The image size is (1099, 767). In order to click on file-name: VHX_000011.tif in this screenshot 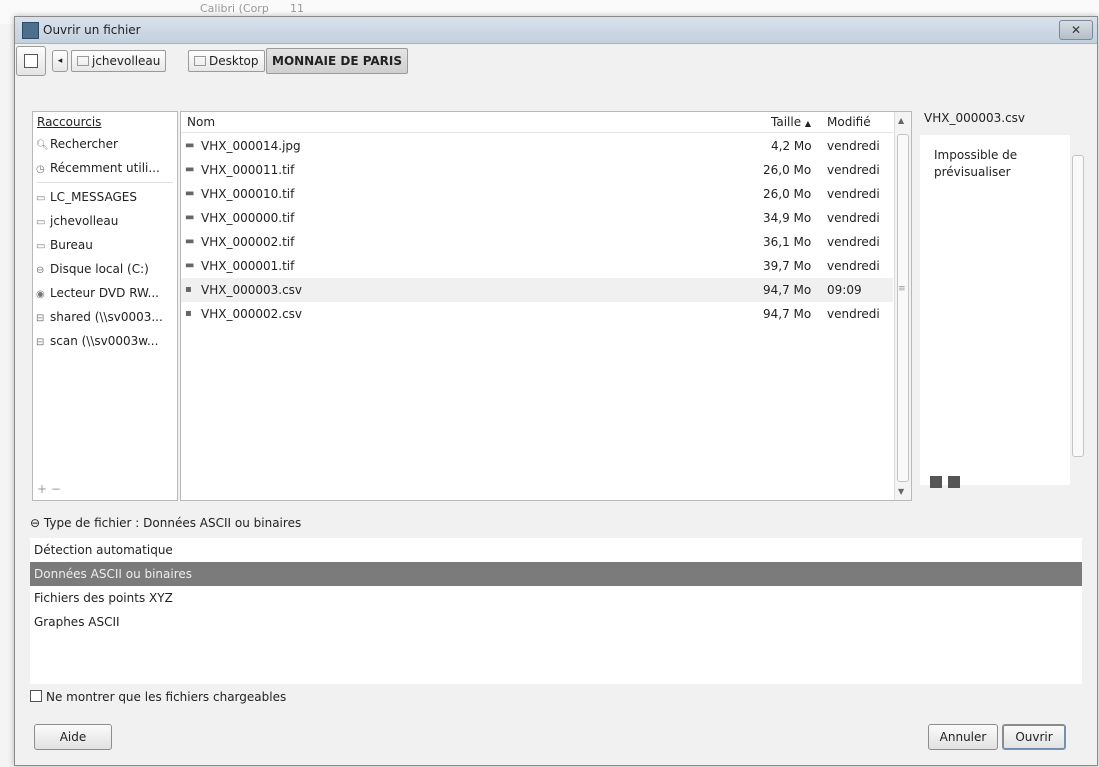, I will do `click(248, 170)`.